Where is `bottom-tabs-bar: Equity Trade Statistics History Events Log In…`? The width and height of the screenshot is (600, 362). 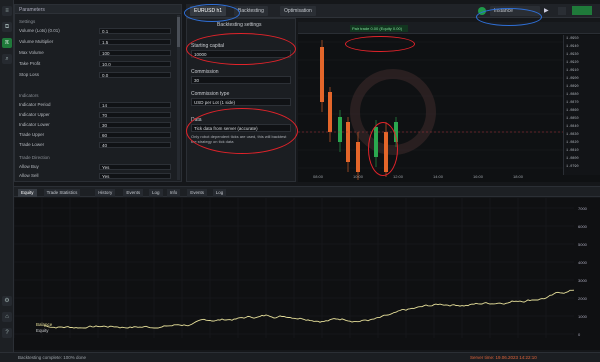
bottom-tabs-bar: Equity Trade Statistics History Events Log In… is located at coordinates (307, 191).